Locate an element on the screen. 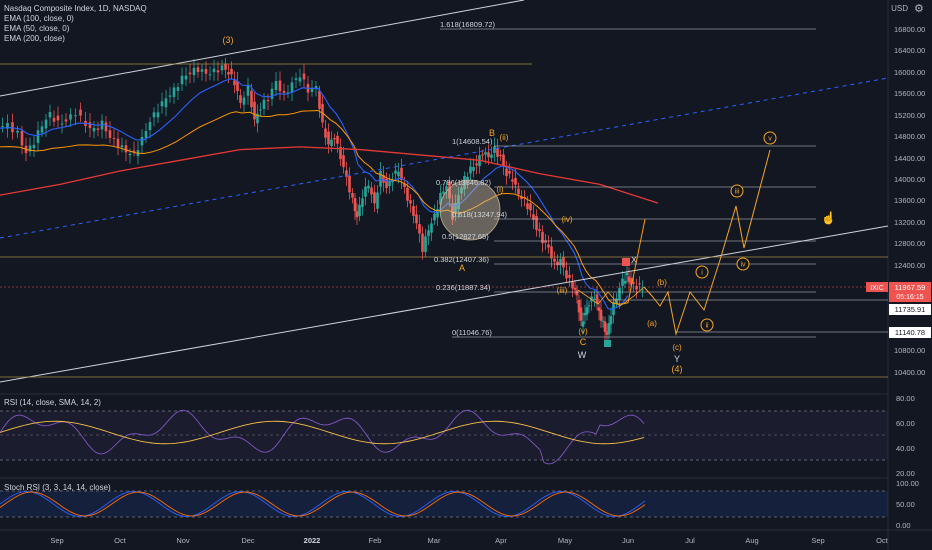 The height and width of the screenshot is (550, 932). time-axis-label: Oct is located at coordinates (882, 540).